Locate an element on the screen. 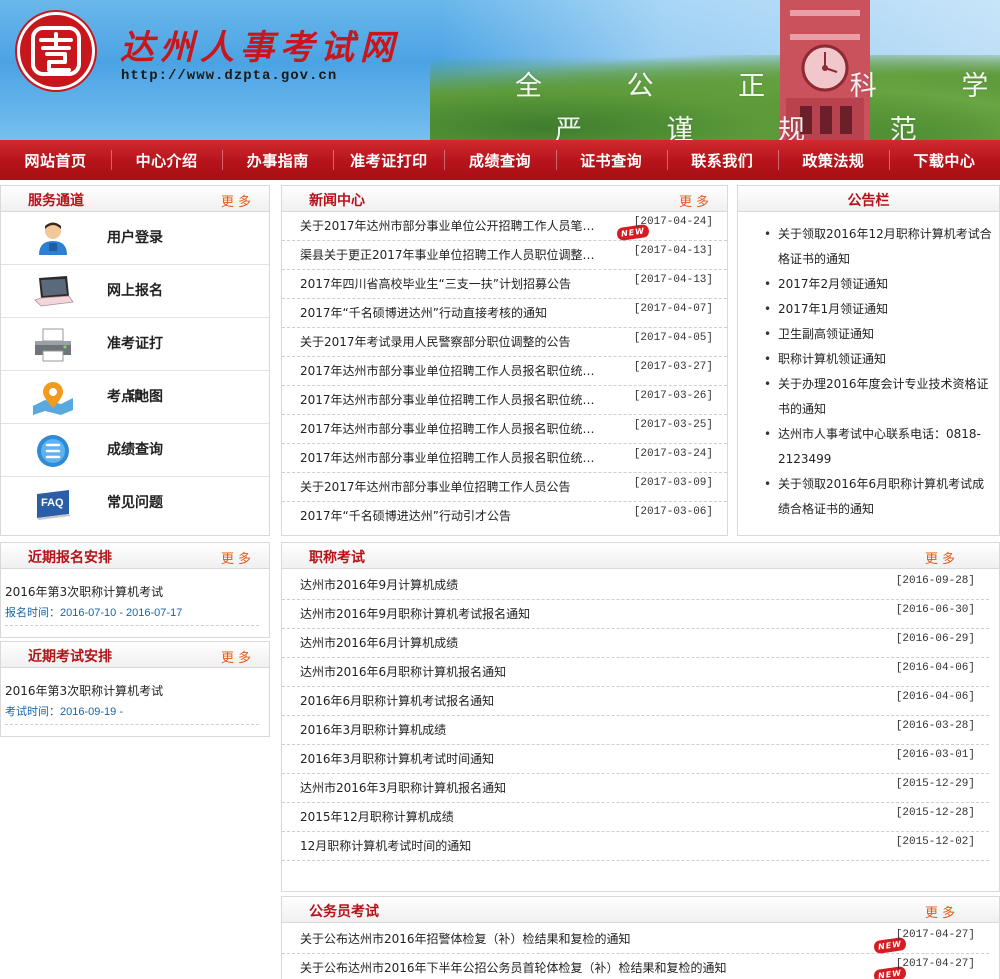 The image size is (1000, 979). user-login-icon is located at coordinates (53, 238).